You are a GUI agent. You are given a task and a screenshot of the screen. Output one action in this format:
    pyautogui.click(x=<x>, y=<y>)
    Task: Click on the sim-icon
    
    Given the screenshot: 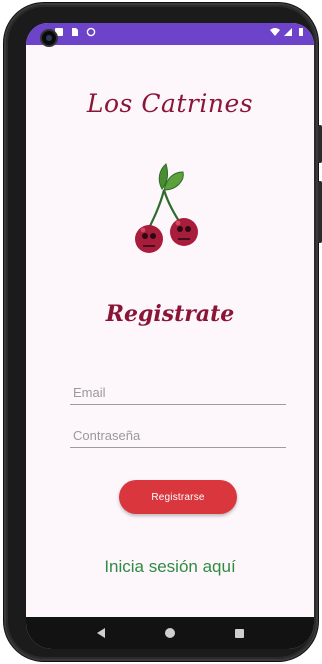 What is the action you would take?
    pyautogui.click(x=75, y=32)
    